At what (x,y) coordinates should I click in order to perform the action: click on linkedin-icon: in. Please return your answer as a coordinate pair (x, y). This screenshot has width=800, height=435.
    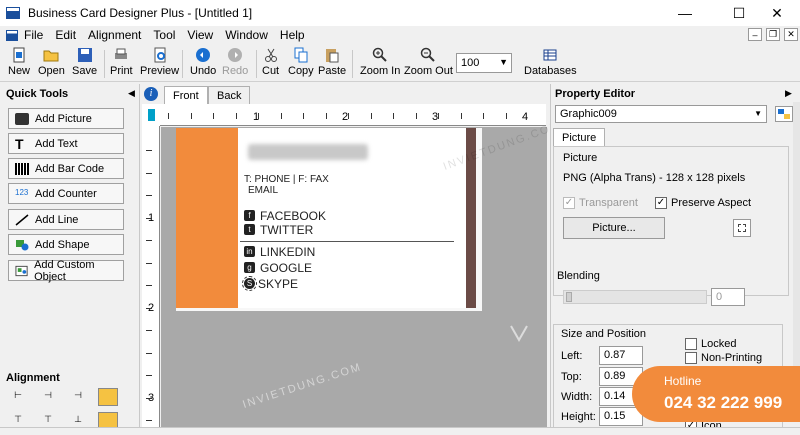
    Looking at the image, I should click on (249, 251).